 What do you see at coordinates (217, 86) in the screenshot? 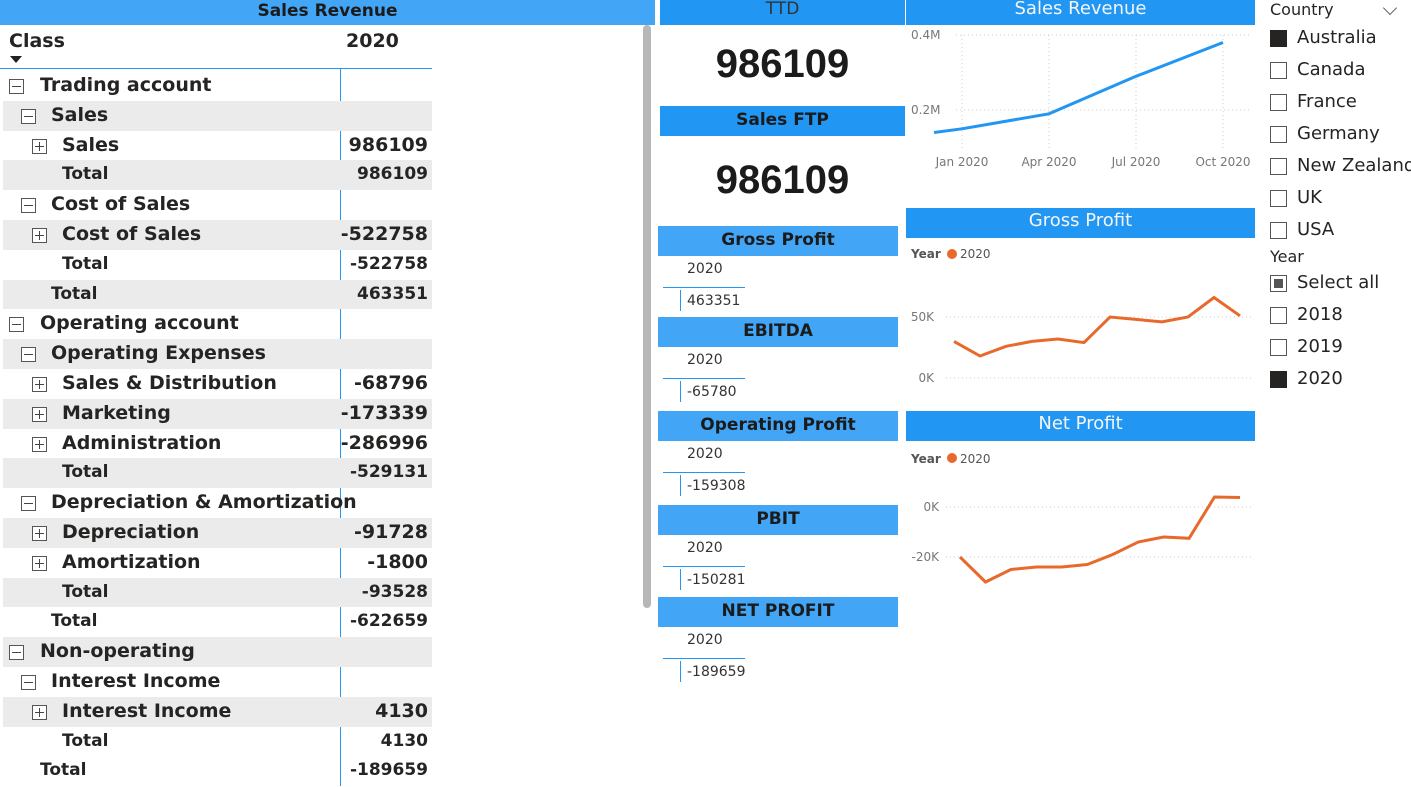
I see `matrix-row: Trading account` at bounding box center [217, 86].